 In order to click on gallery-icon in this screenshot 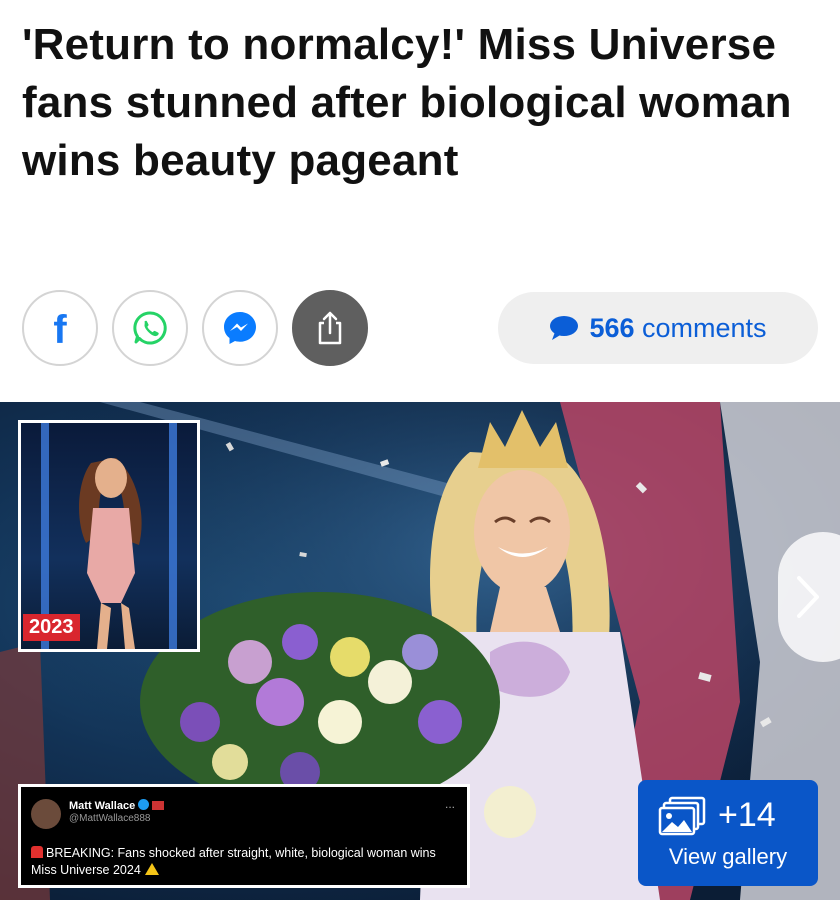, I will do `click(682, 816)`.